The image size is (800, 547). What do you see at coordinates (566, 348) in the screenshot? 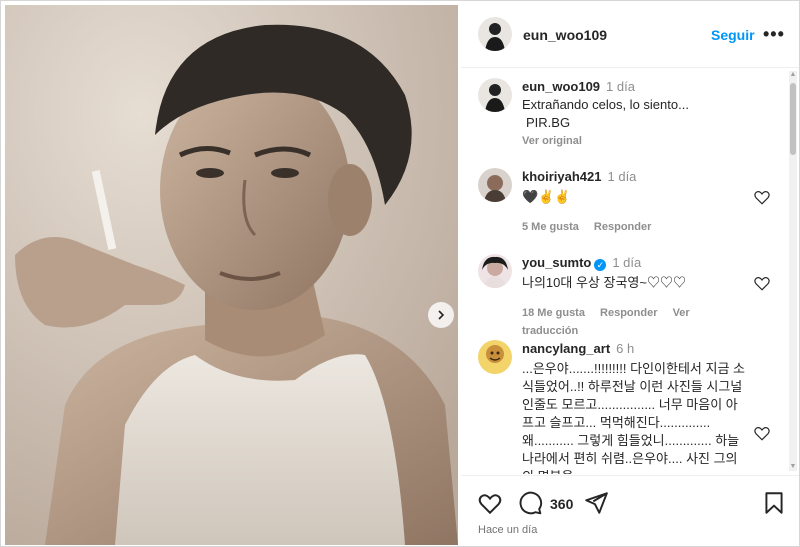
I see `comment-username: nancylang_art` at bounding box center [566, 348].